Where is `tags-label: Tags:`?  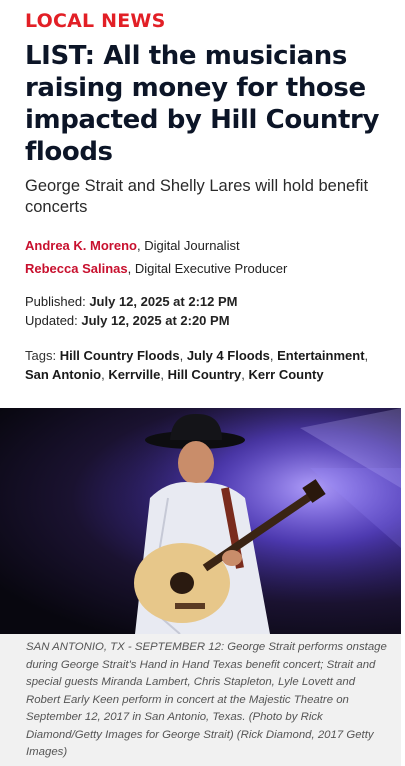
tags-label: Tags: is located at coordinates (42, 355).